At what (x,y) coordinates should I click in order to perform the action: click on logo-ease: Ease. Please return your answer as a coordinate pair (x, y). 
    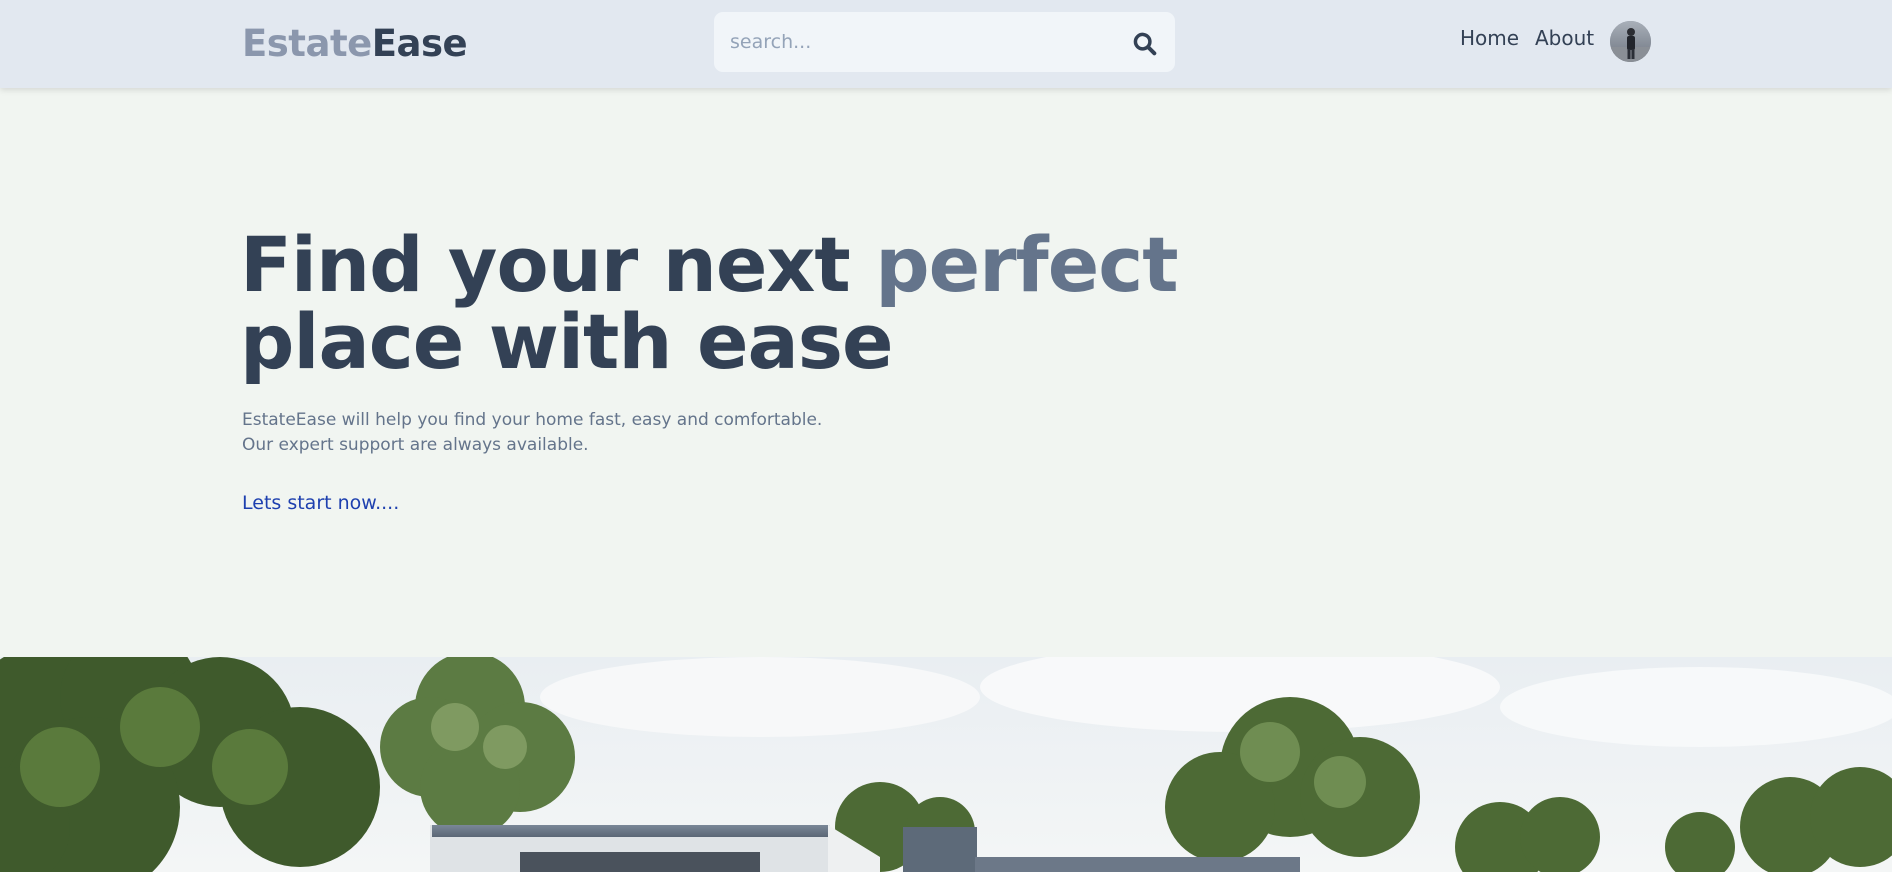
    Looking at the image, I should click on (419, 43).